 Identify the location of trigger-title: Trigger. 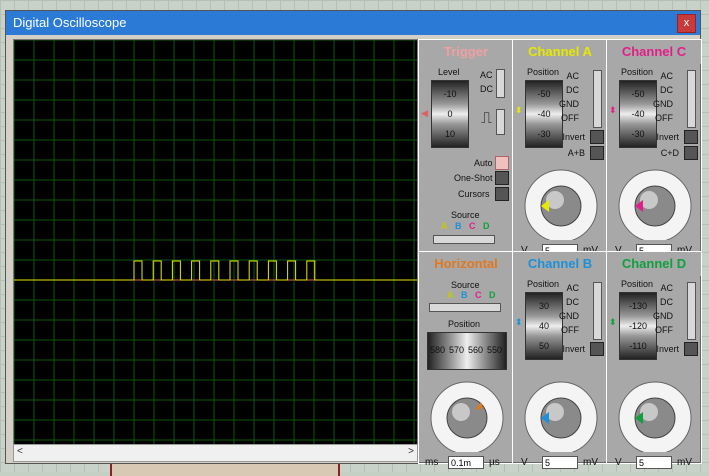
(466, 52).